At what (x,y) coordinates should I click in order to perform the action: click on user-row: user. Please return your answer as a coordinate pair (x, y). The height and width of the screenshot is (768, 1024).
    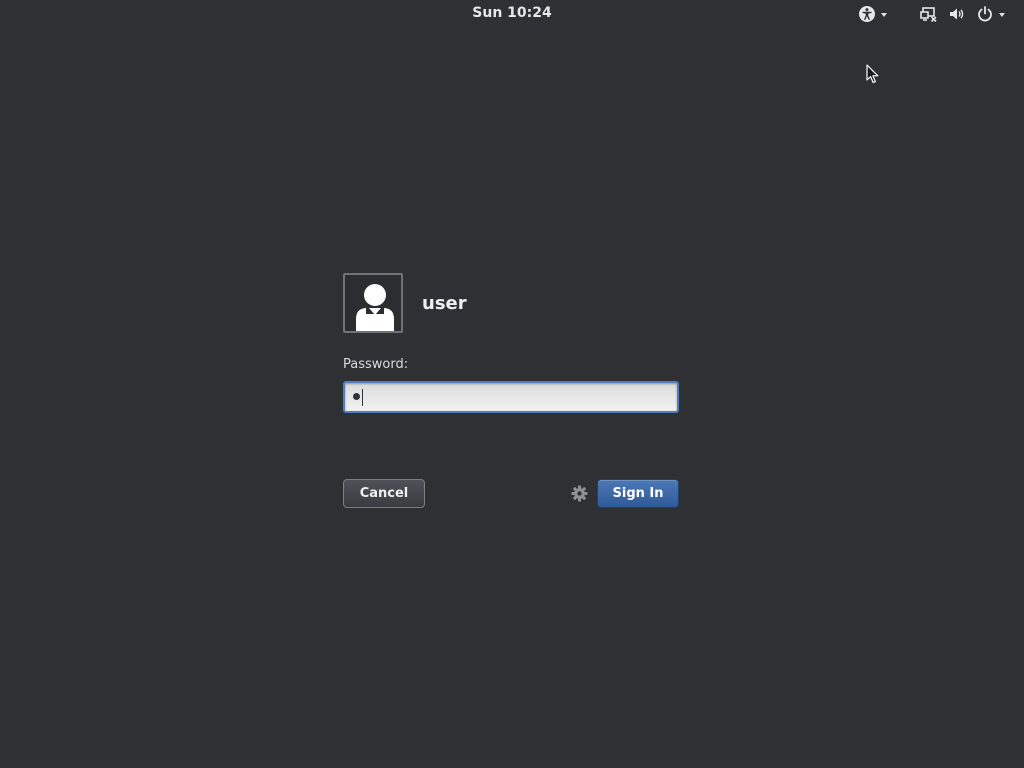
    Looking at the image, I should click on (511, 303).